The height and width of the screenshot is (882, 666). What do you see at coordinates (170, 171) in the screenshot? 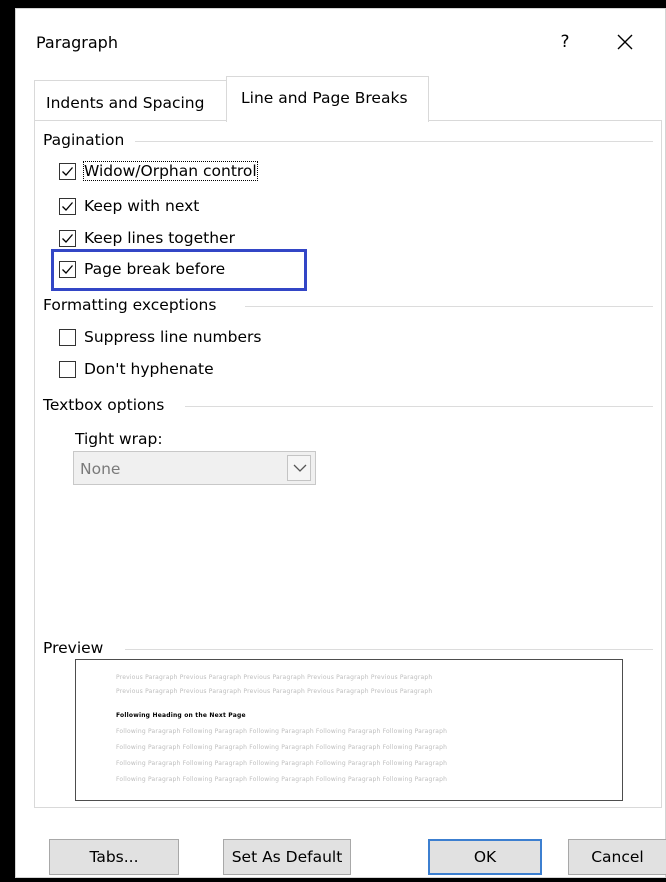
I see `checkbox-label: Widow/Orphan control` at bounding box center [170, 171].